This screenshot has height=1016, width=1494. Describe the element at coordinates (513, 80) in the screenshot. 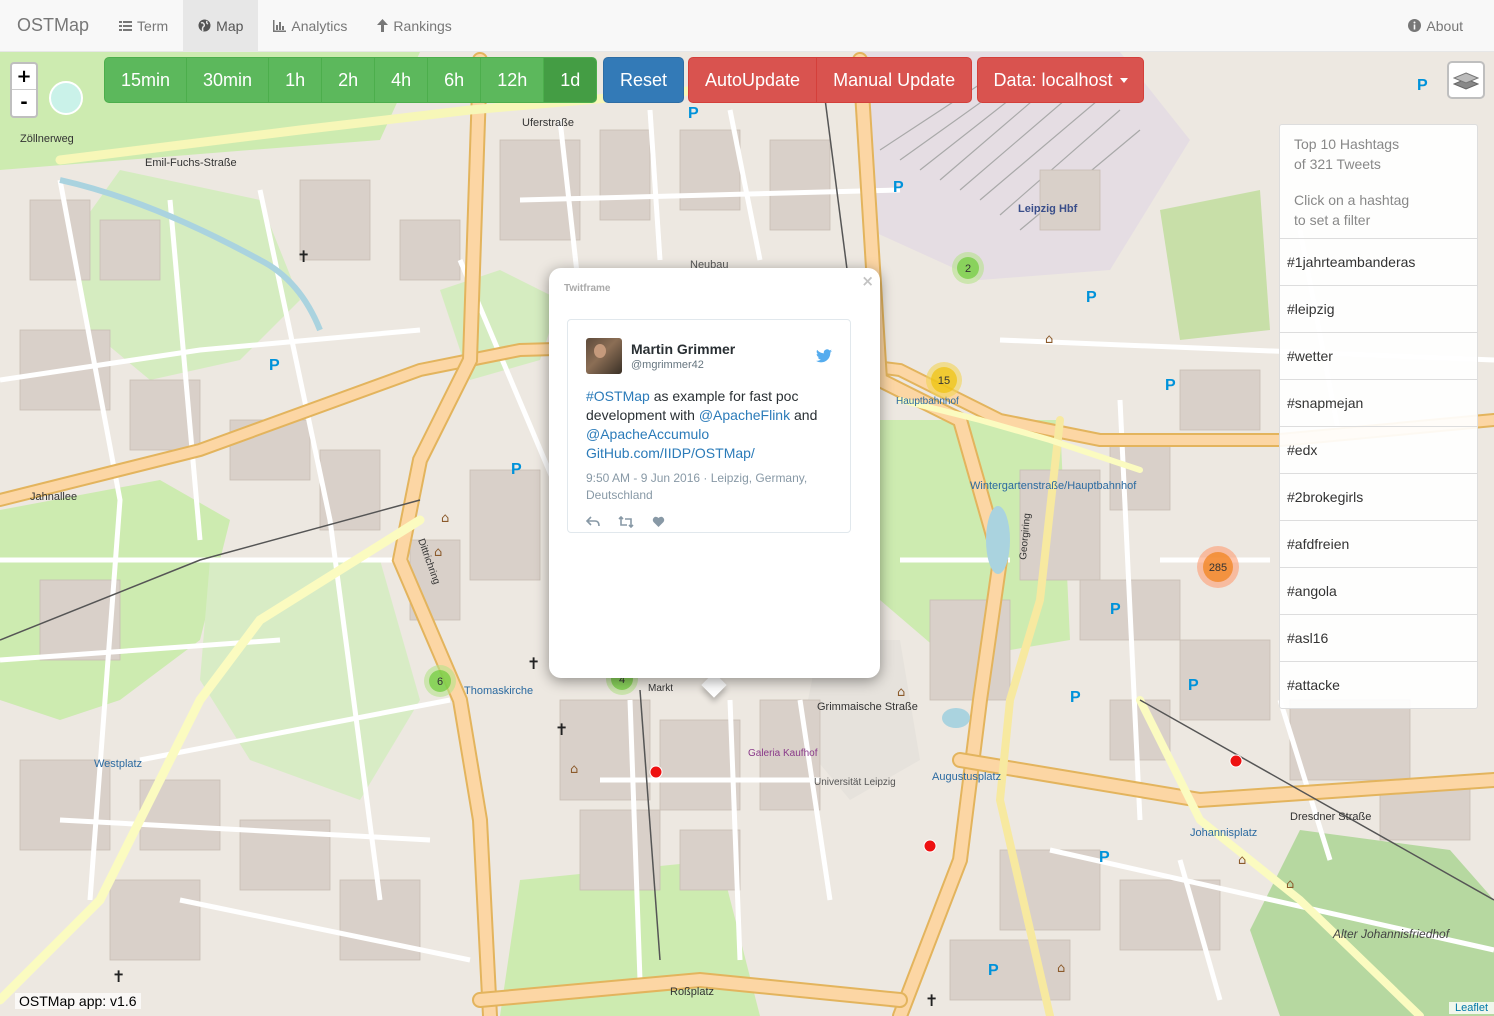

I see `time-filter-12h: 12h` at that location.